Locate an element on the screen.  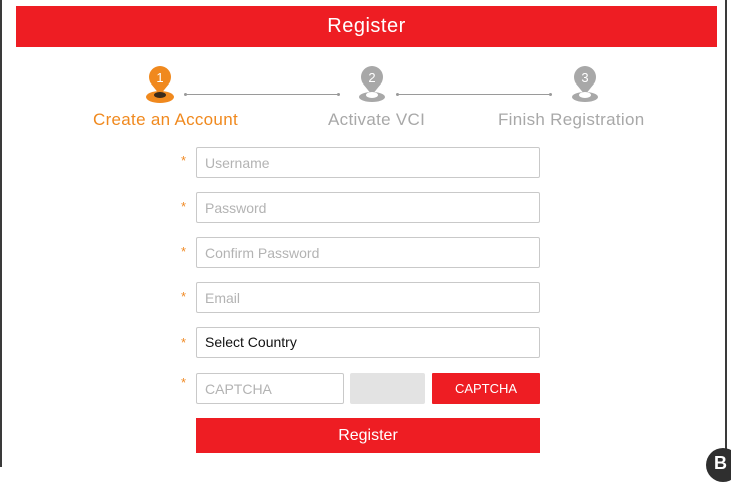
confirm-password-input is located at coordinates (368, 252).